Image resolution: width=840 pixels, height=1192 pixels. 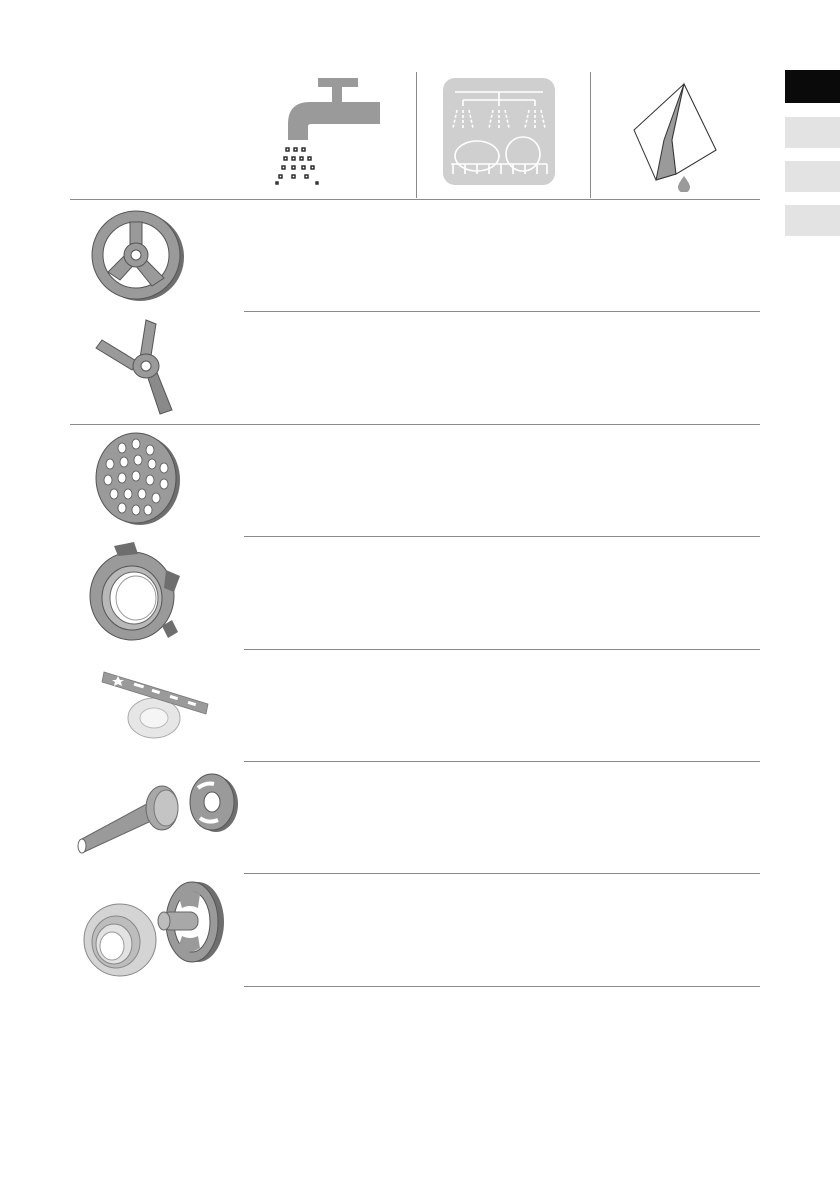 What do you see at coordinates (155, 928) in the screenshot?
I see `kebbe-attachment-icon` at bounding box center [155, 928].